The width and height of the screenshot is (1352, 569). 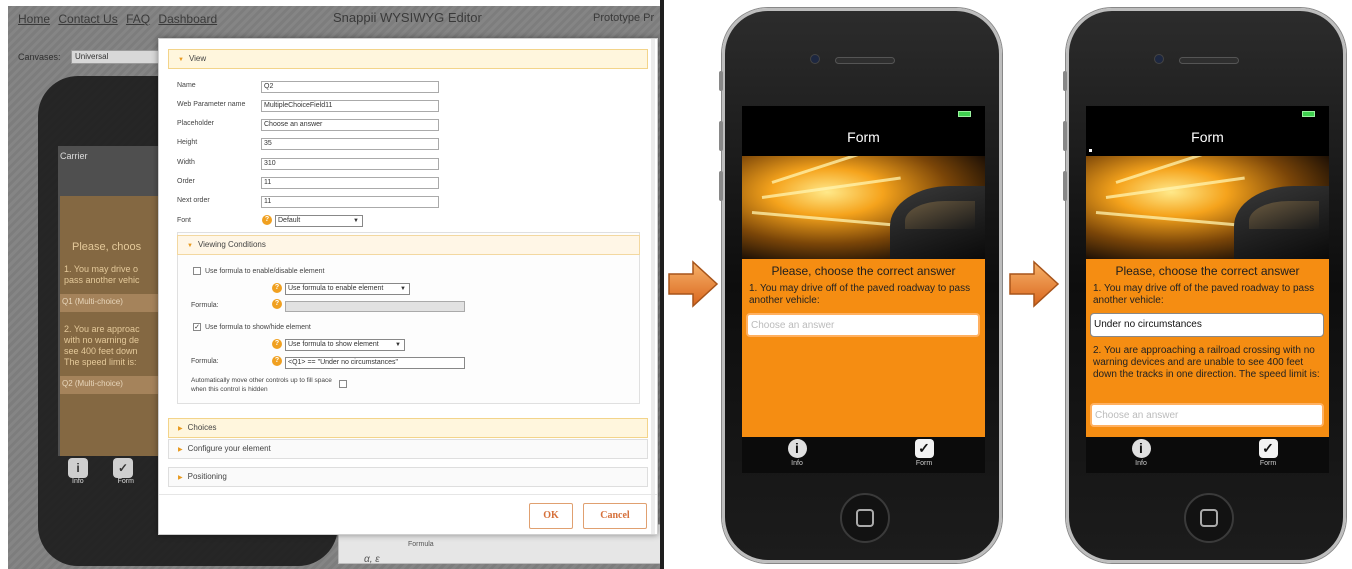 What do you see at coordinates (115, 57) in the screenshot?
I see `canvases-select: Universal` at bounding box center [115, 57].